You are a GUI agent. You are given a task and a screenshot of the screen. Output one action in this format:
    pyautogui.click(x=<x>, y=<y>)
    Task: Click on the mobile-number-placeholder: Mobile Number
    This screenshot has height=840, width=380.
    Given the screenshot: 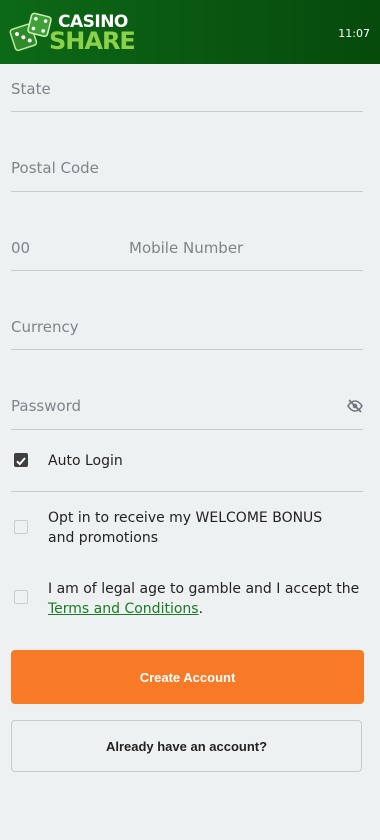 What is the action you would take?
    pyautogui.click(x=186, y=248)
    